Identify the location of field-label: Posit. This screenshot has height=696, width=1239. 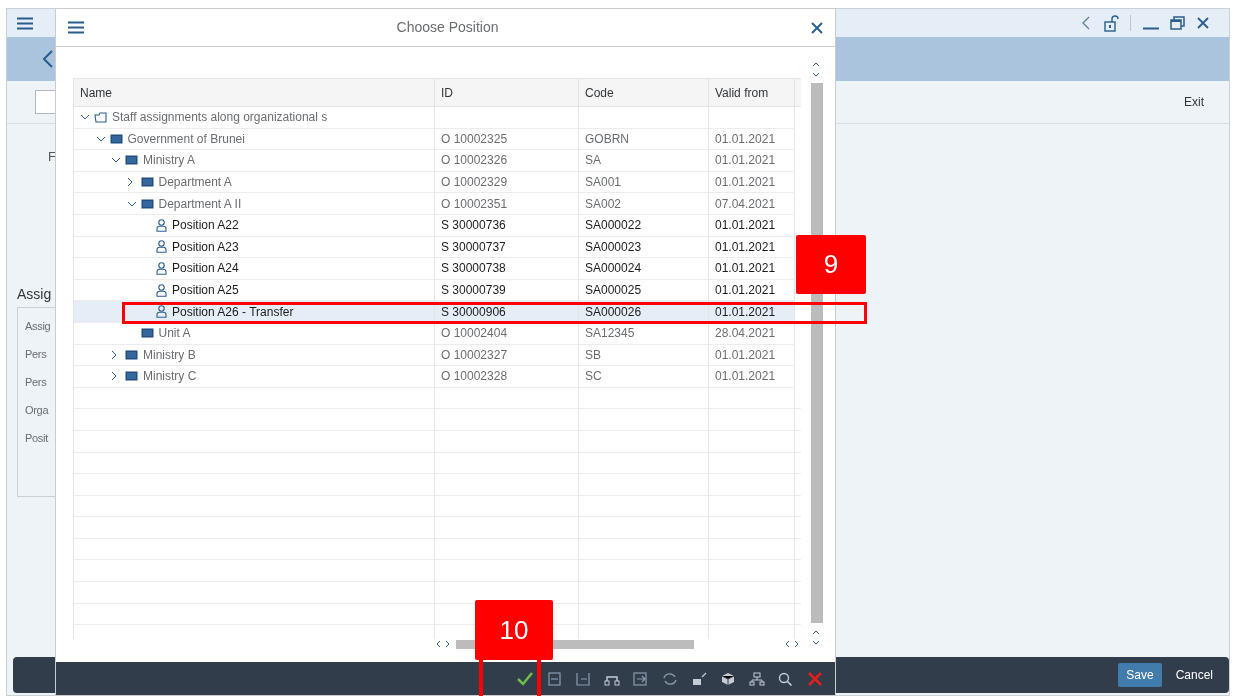
(37, 438).